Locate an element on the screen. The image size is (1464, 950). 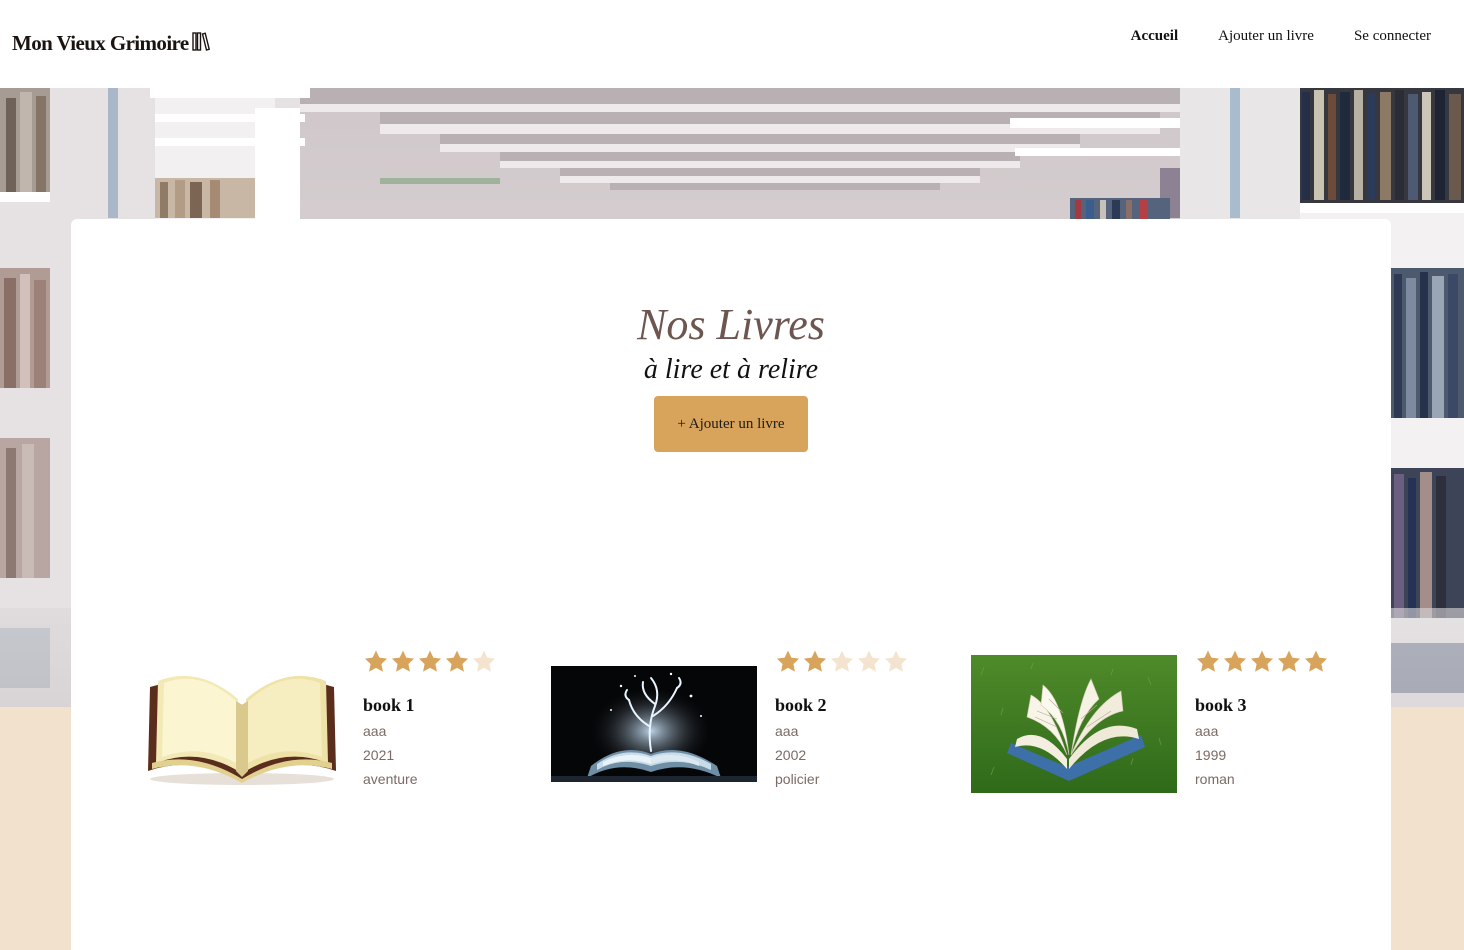
nav-se-connecter: Se connecter is located at coordinates (1392, 36).